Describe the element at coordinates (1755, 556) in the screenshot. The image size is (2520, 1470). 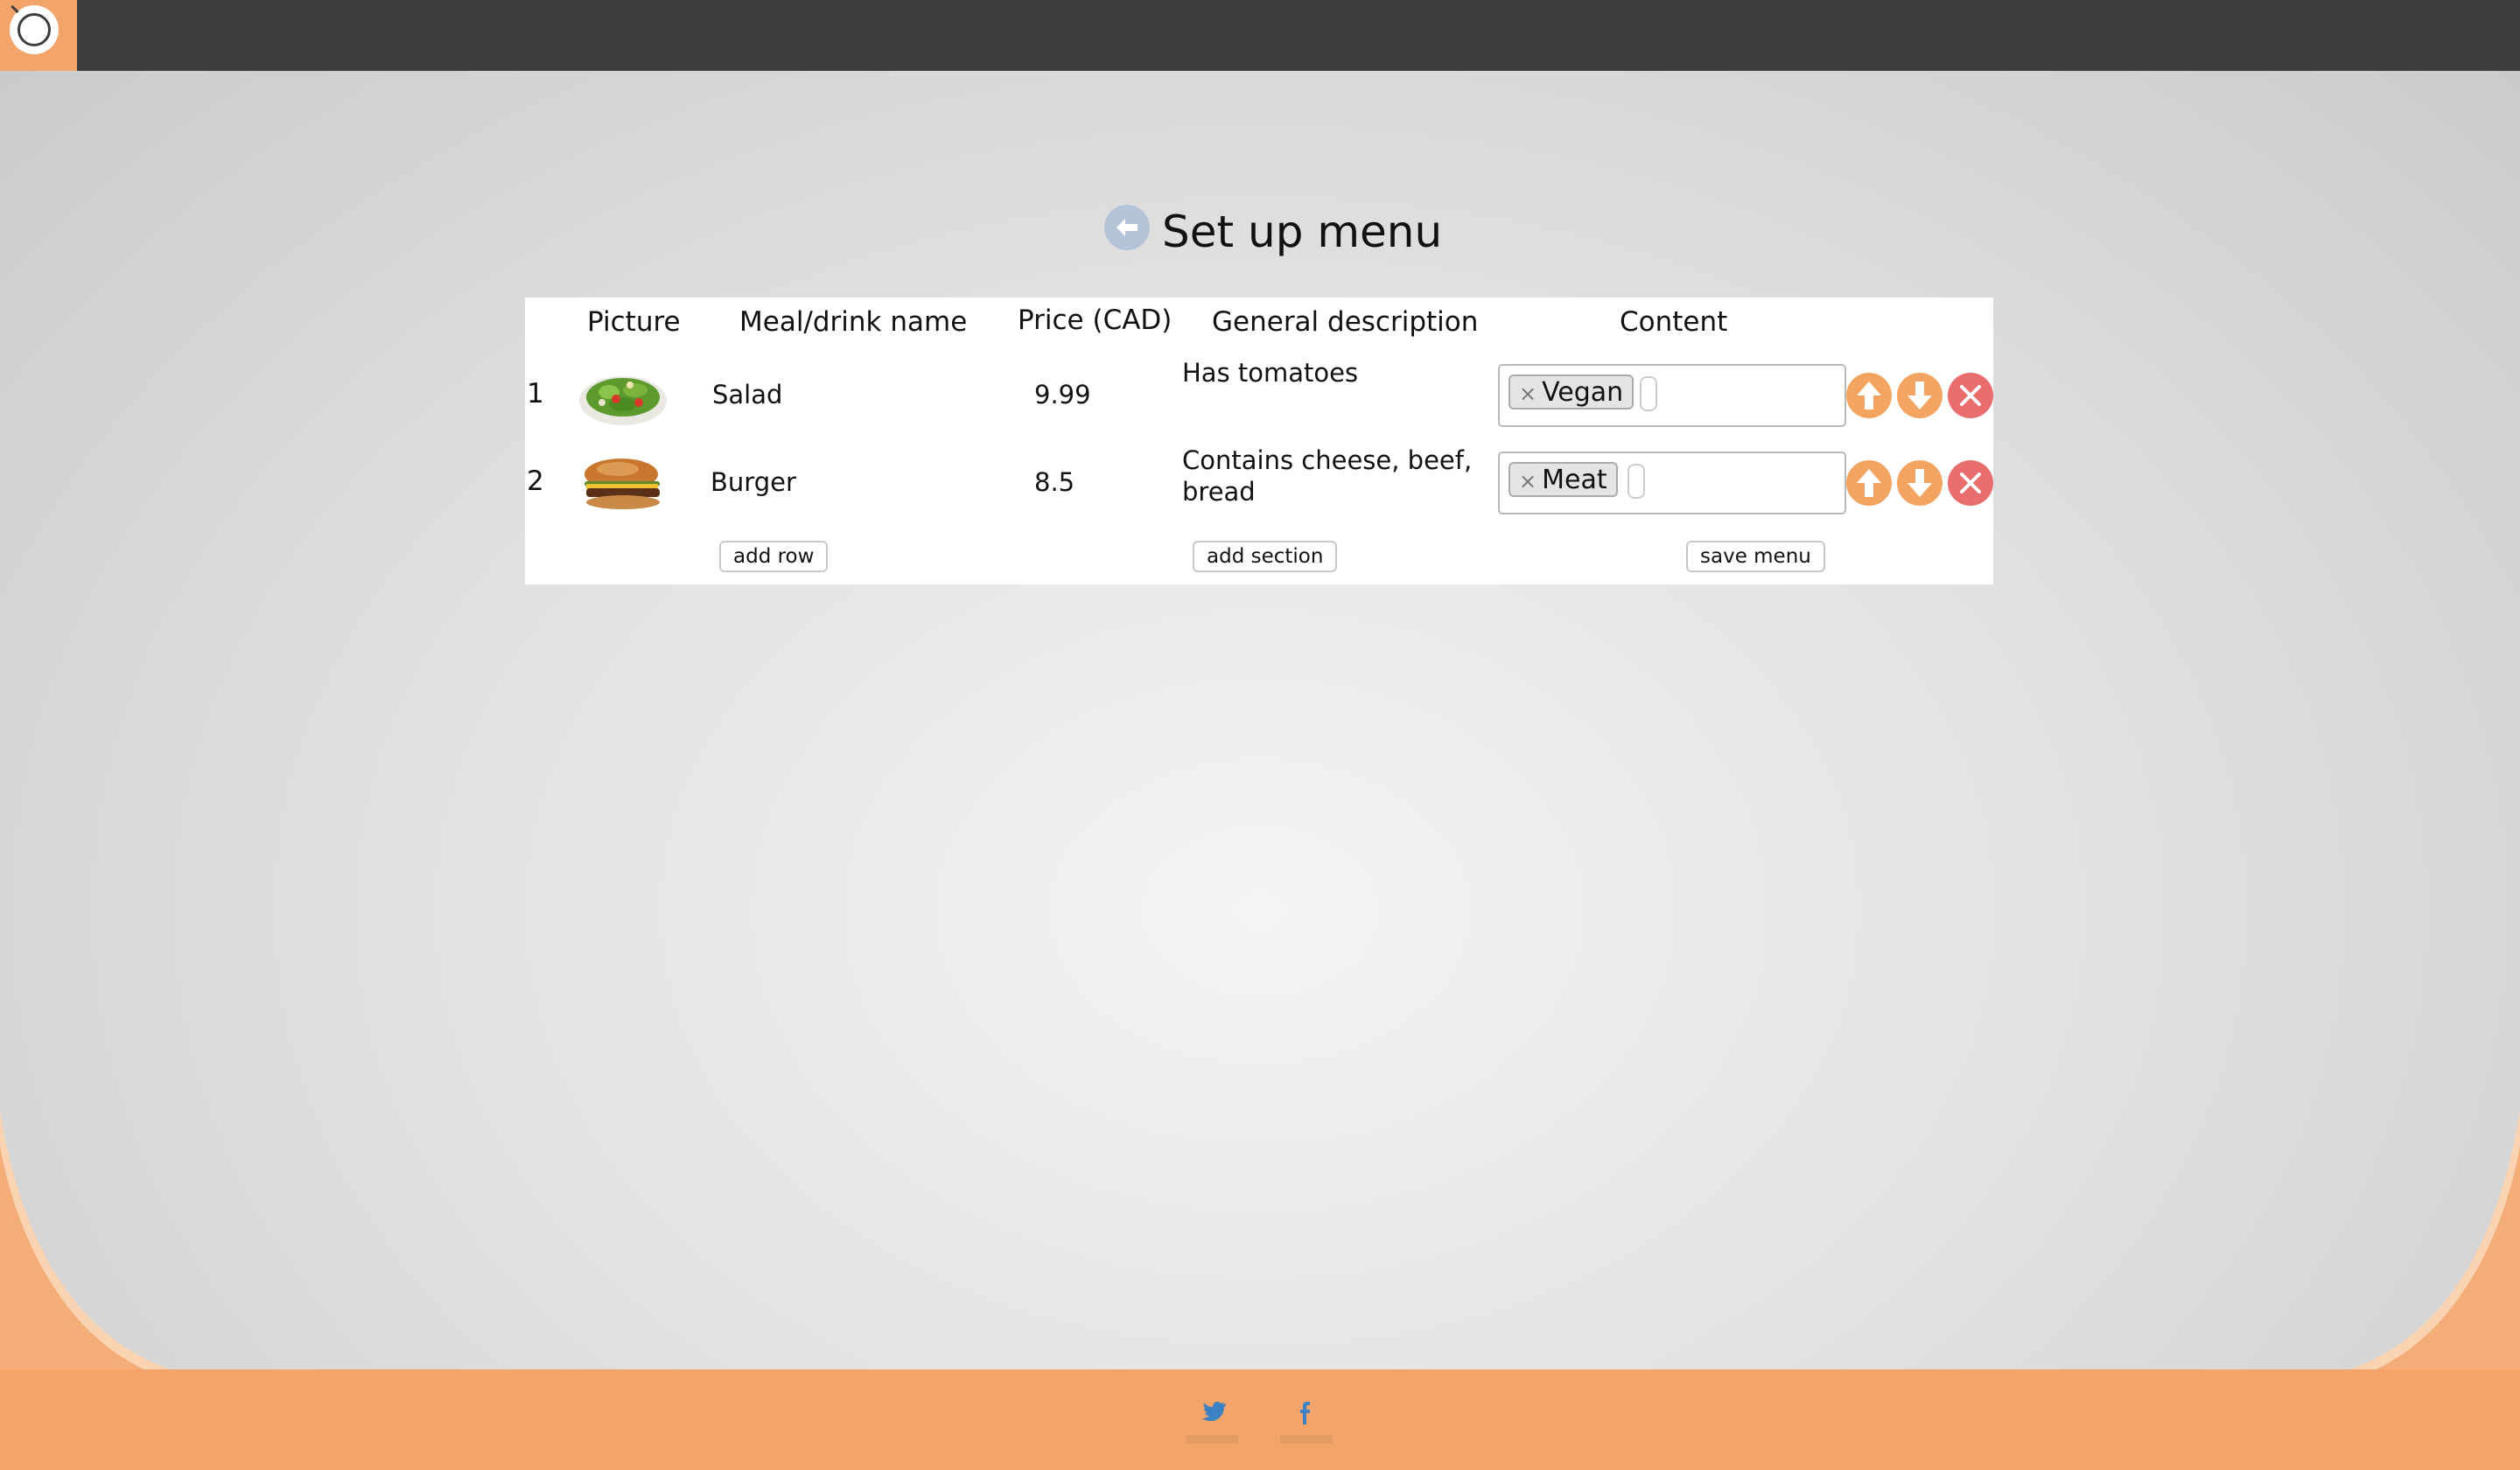
I see `save-menu-button: save menu` at that location.